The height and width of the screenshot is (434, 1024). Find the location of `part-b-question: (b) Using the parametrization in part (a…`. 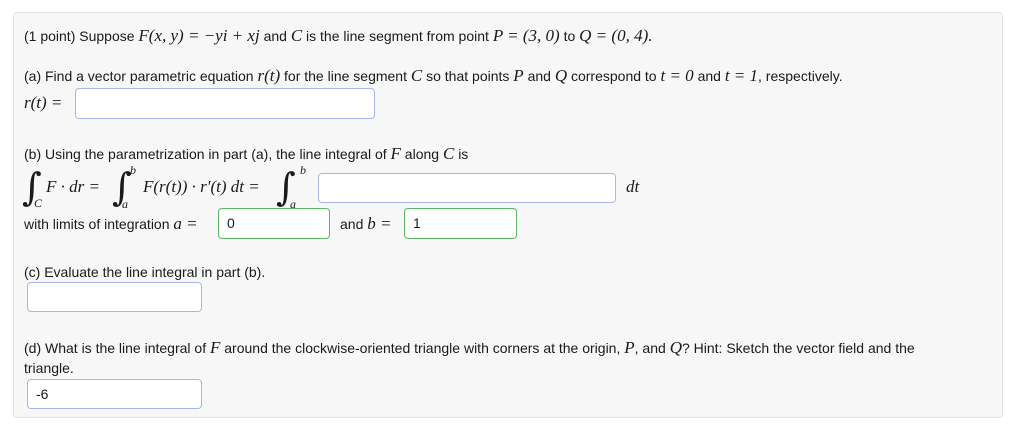

part-b-question: (b) Using the parametrization in part (a… is located at coordinates (246, 153).